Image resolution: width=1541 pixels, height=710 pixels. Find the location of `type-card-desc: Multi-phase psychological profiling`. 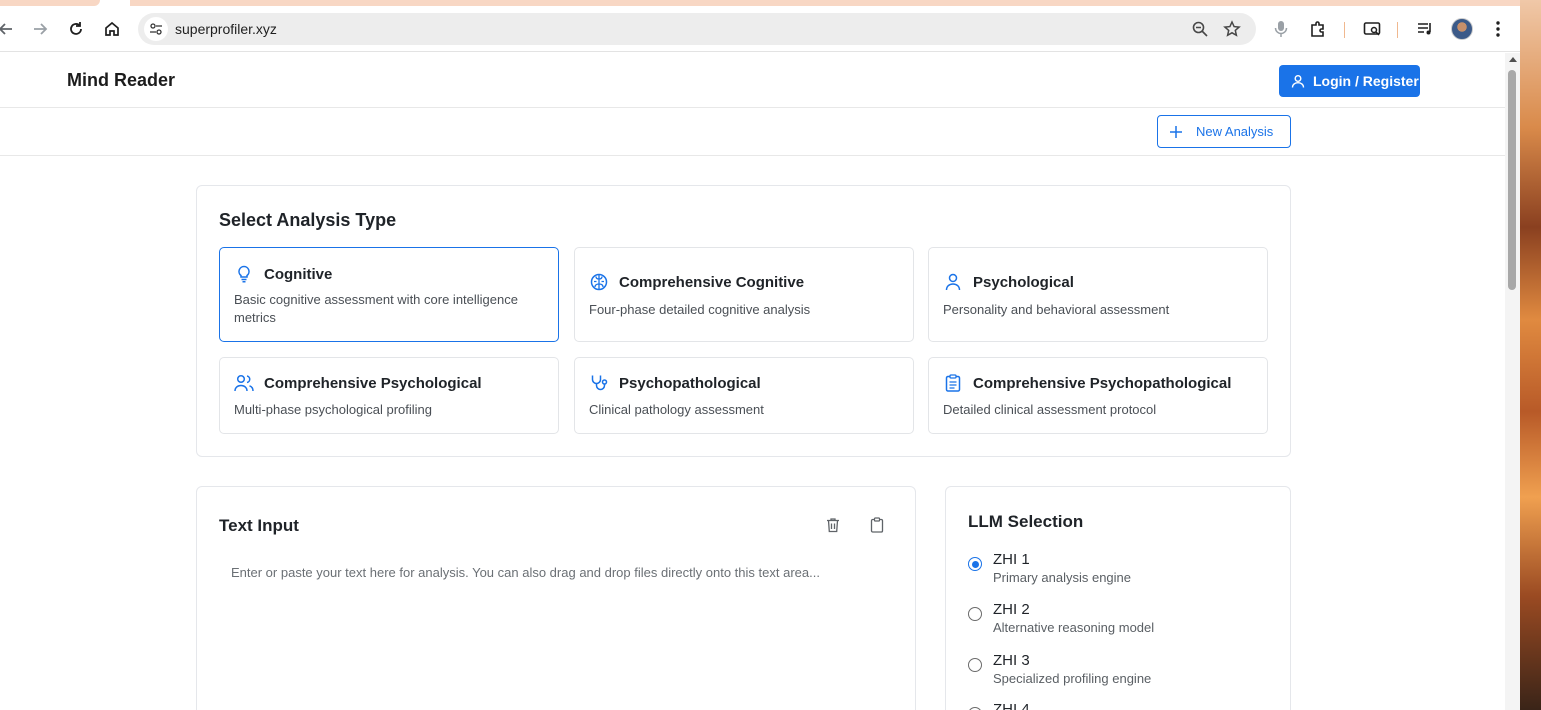

type-card-desc: Multi-phase psychological profiling is located at coordinates (333, 409).